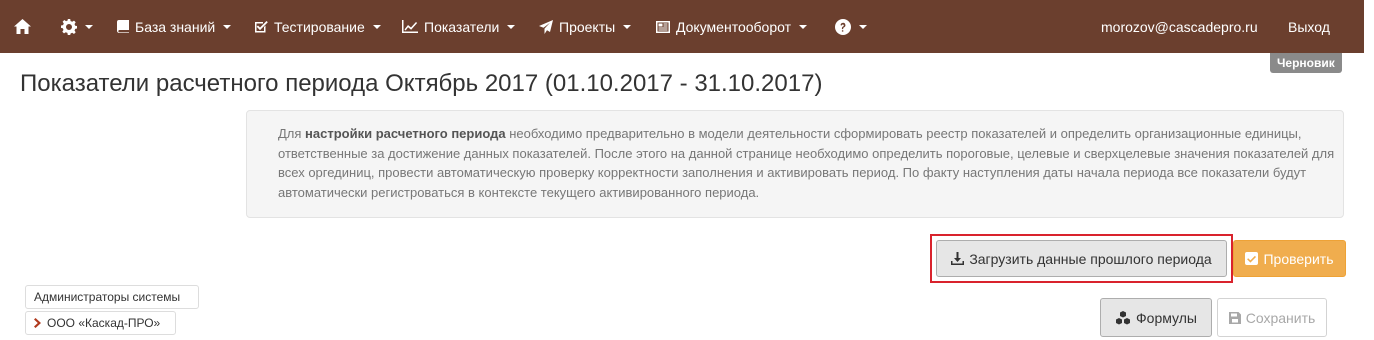 The height and width of the screenshot is (340, 1374). I want to click on logout-link: Выход, so click(1309, 26).